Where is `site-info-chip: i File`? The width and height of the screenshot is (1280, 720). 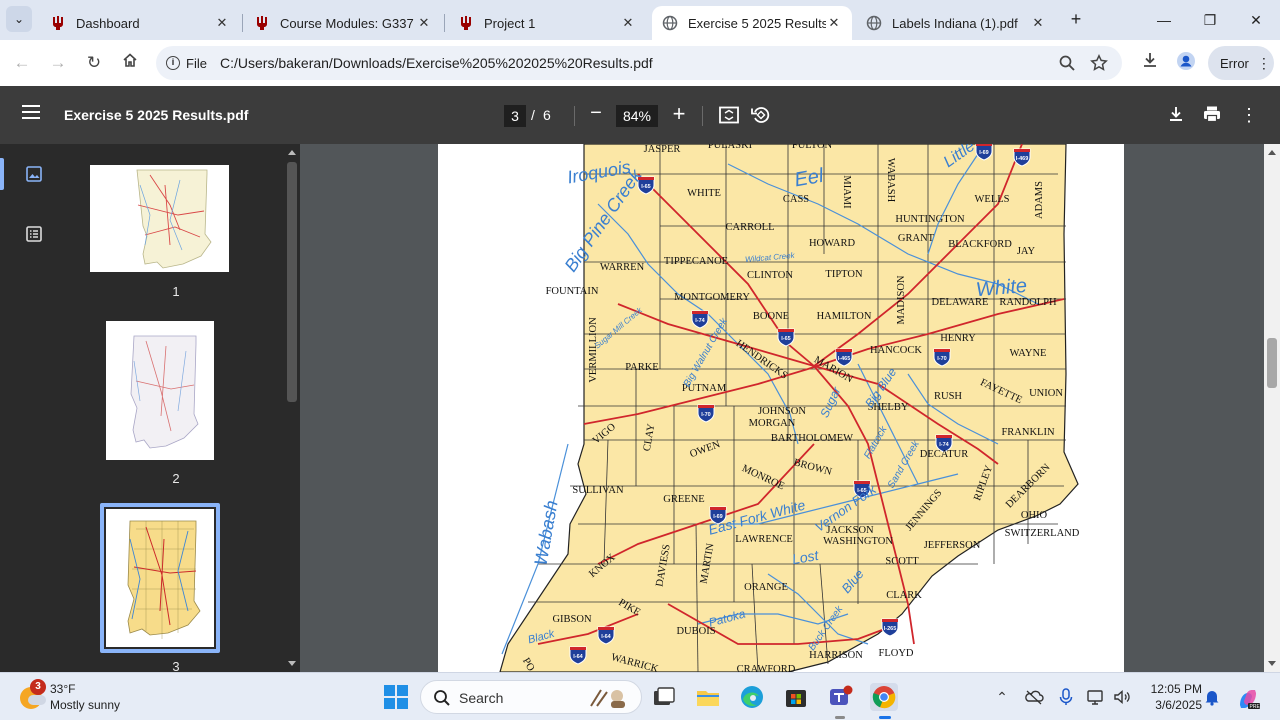 site-info-chip: i File is located at coordinates (186, 63).